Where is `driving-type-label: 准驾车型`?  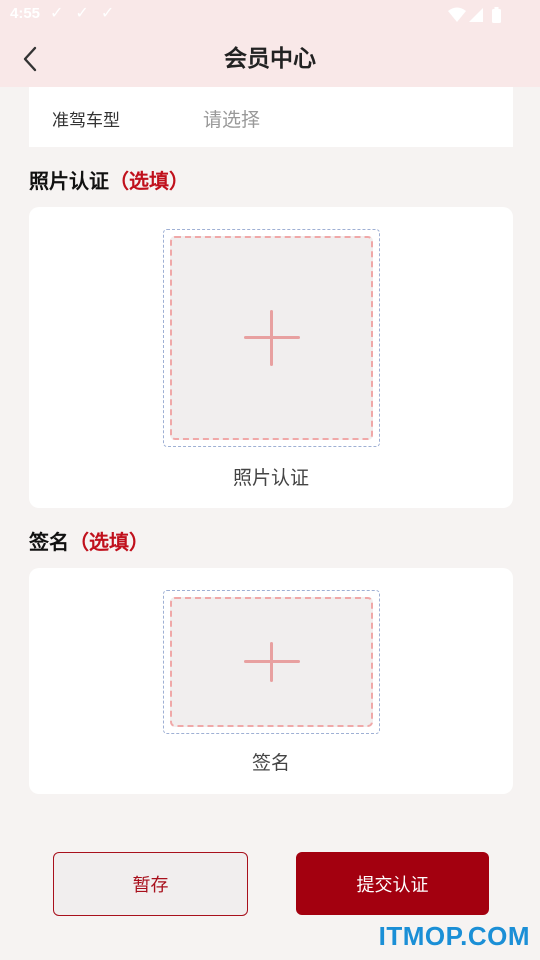
driving-type-label: 准驾车型 is located at coordinates (86, 121).